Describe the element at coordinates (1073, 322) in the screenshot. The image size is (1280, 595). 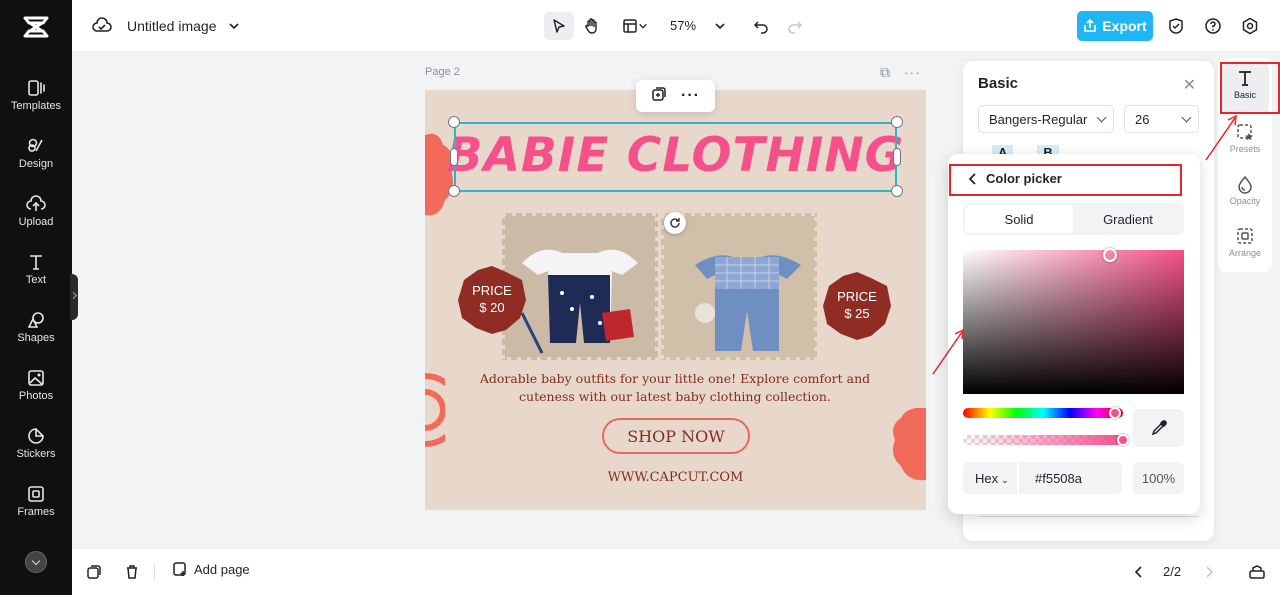
I see `saturation-value-area` at that location.